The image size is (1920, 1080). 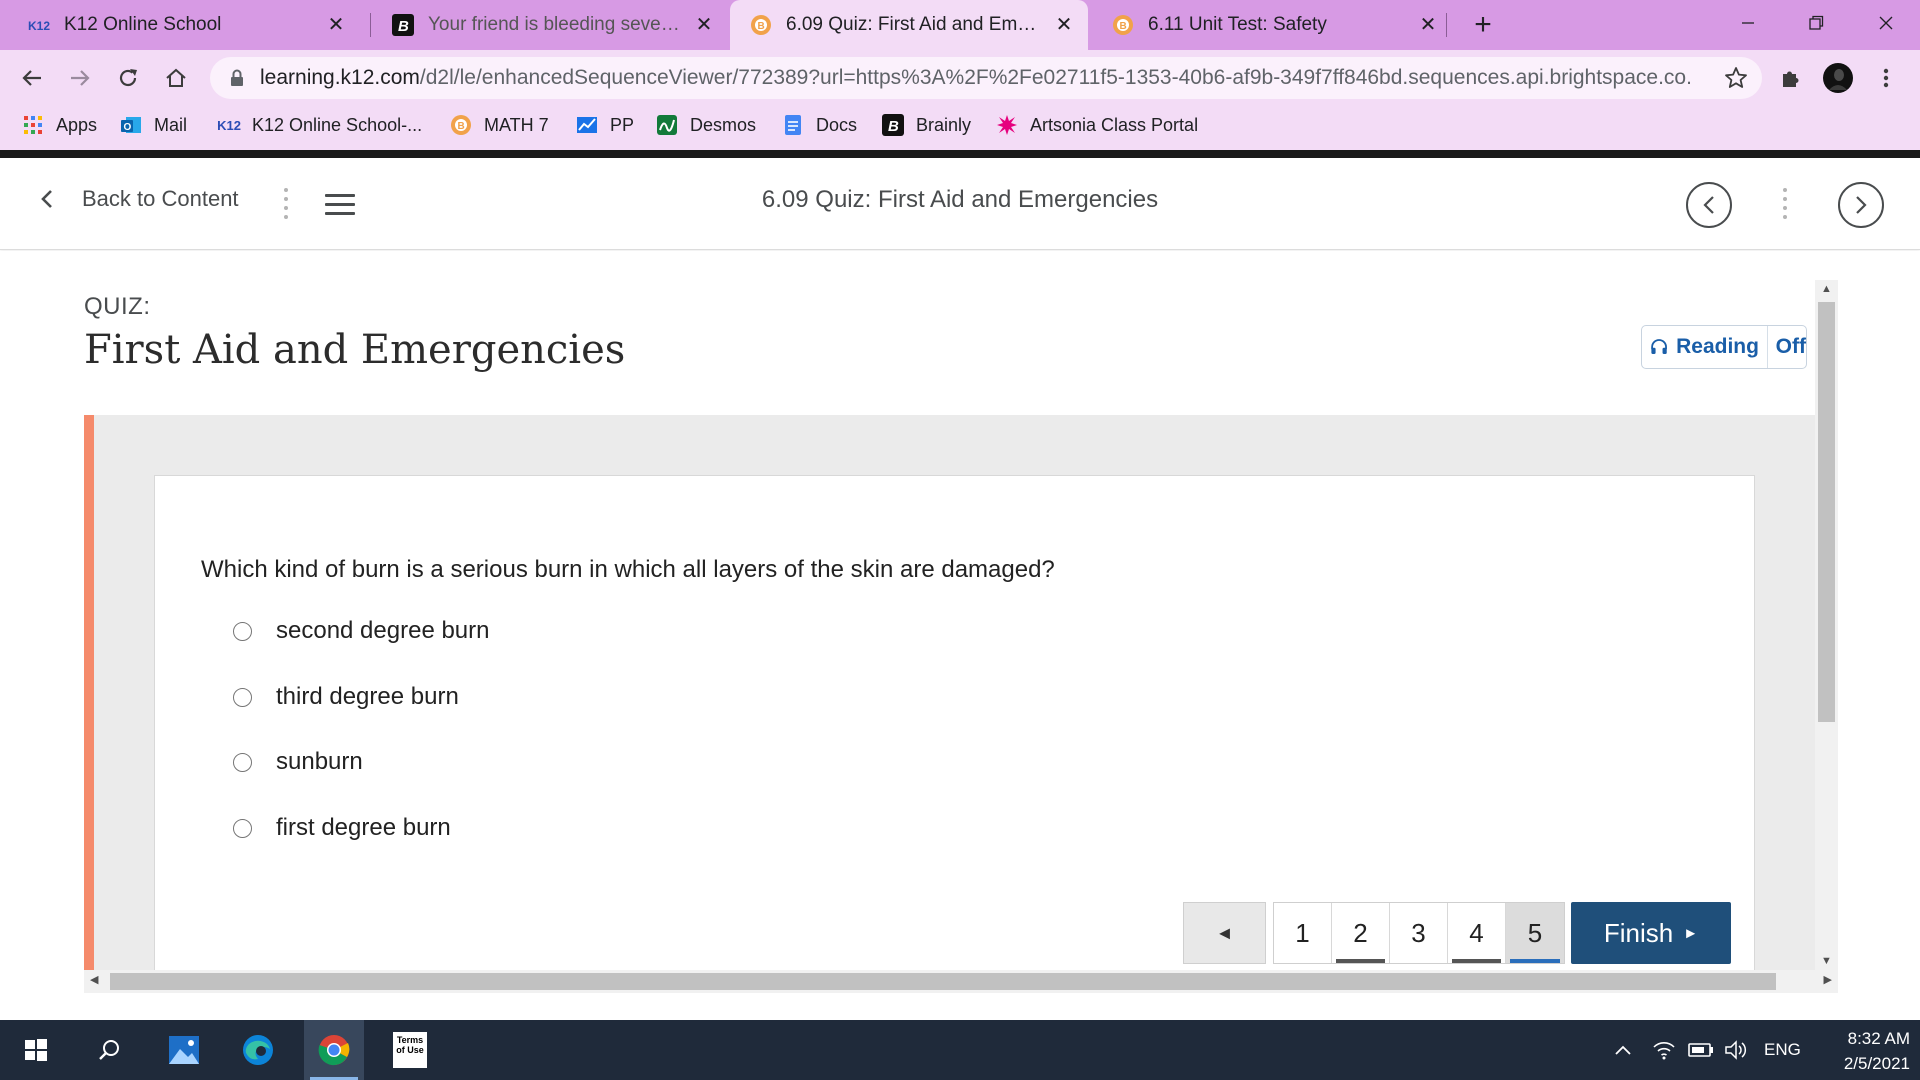 I want to click on horizontal-scrollbar: ◀ ▶, so click(x=961, y=981).